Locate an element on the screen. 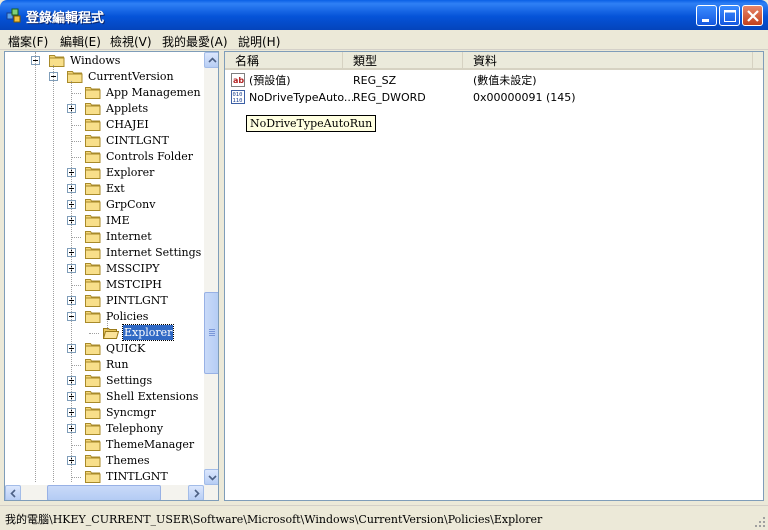 Image resolution: width=768 pixels, height=530 pixels. chevron-up-icon is located at coordinates (212, 60).